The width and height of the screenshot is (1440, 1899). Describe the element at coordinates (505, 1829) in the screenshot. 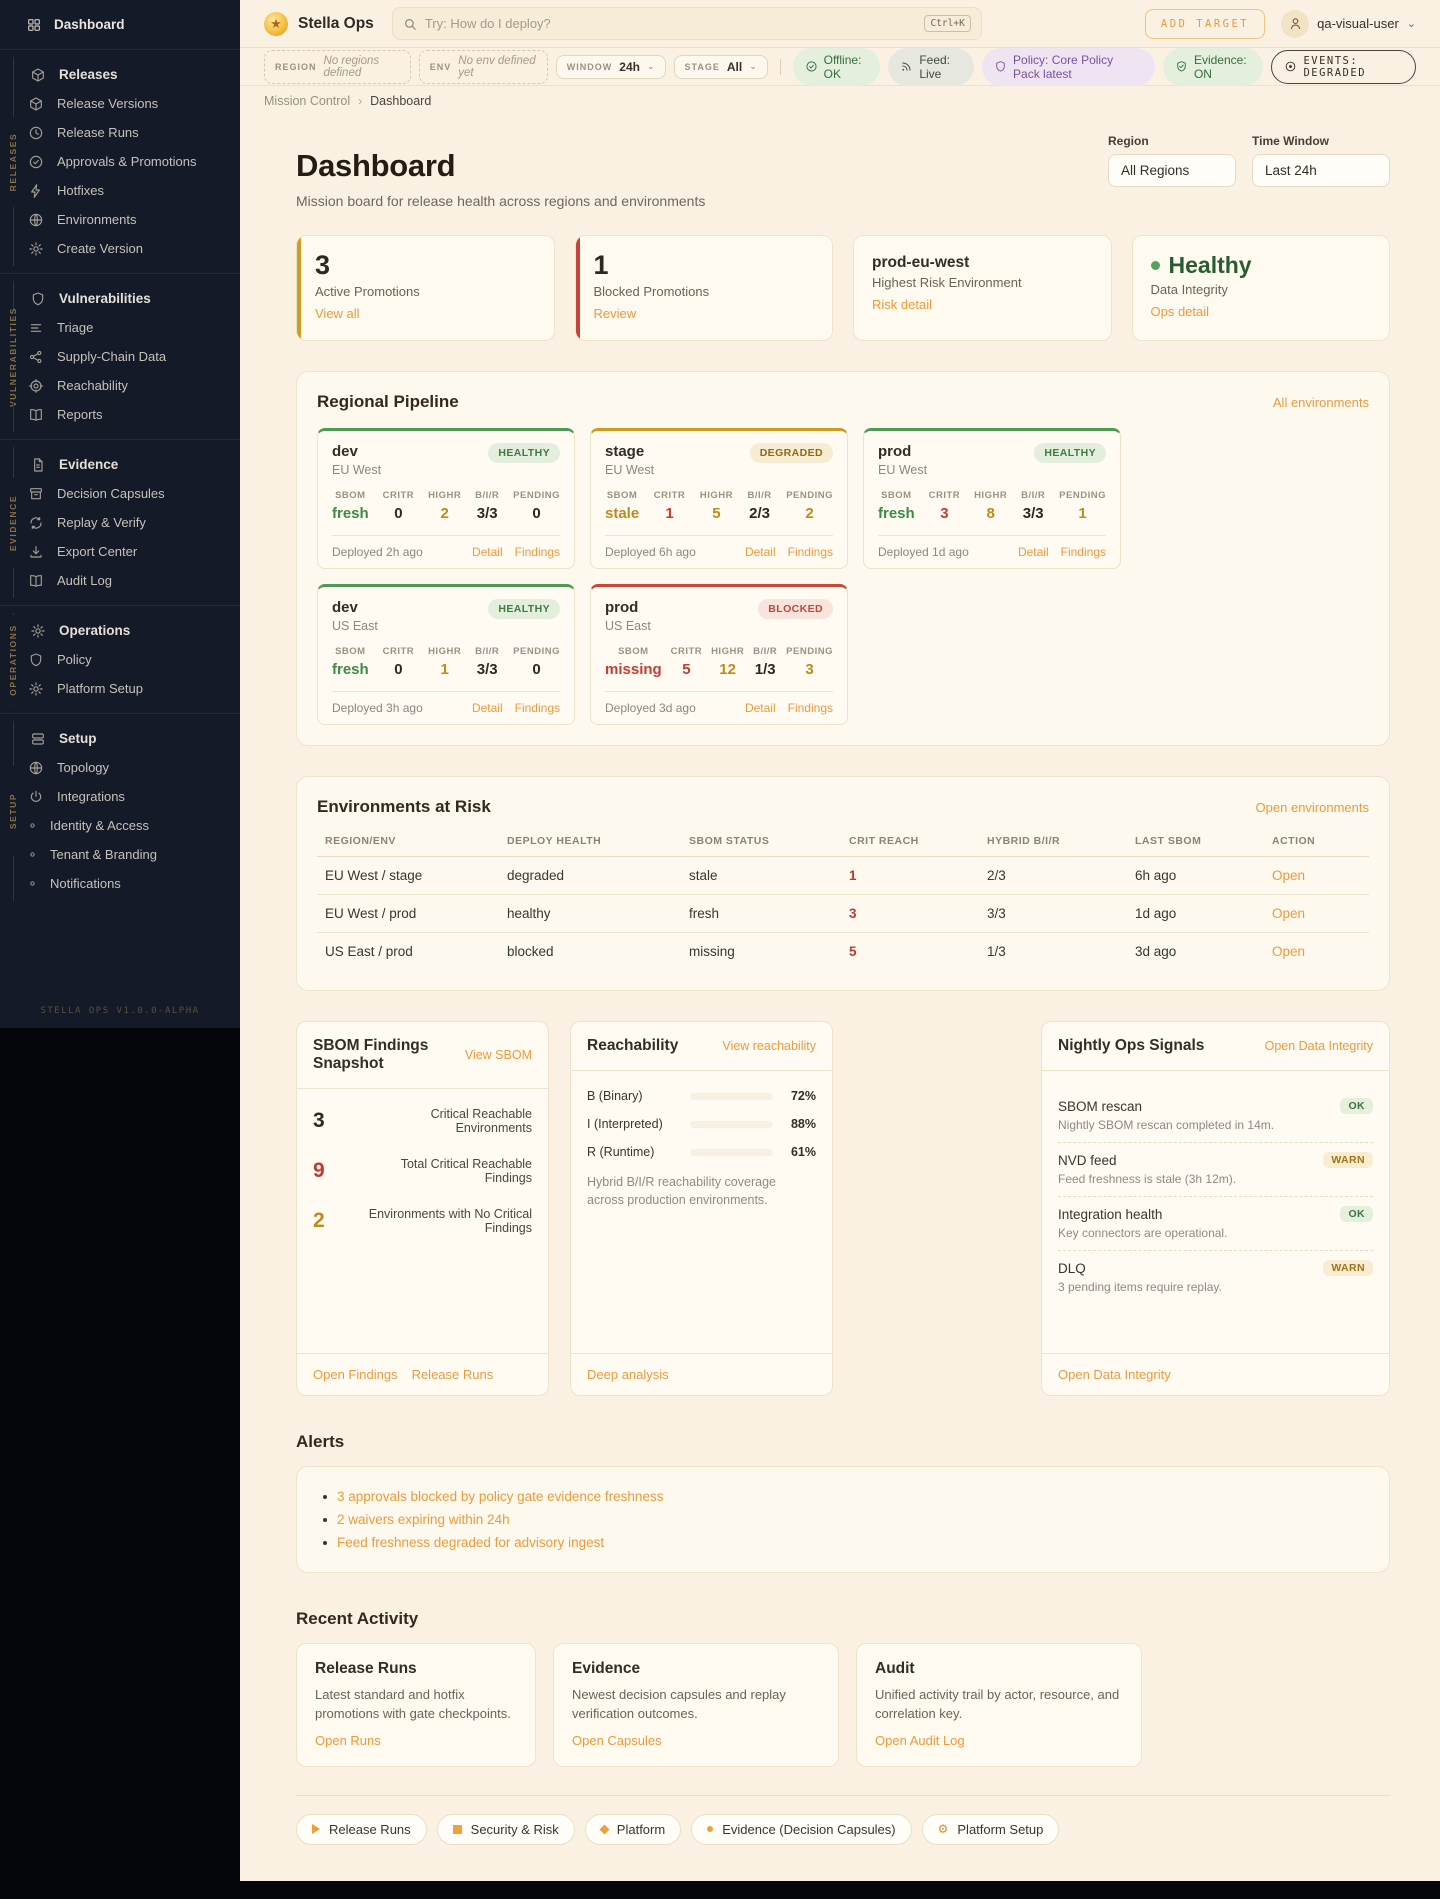

I see `legend-chip-security-risk: Security & Risk` at that location.